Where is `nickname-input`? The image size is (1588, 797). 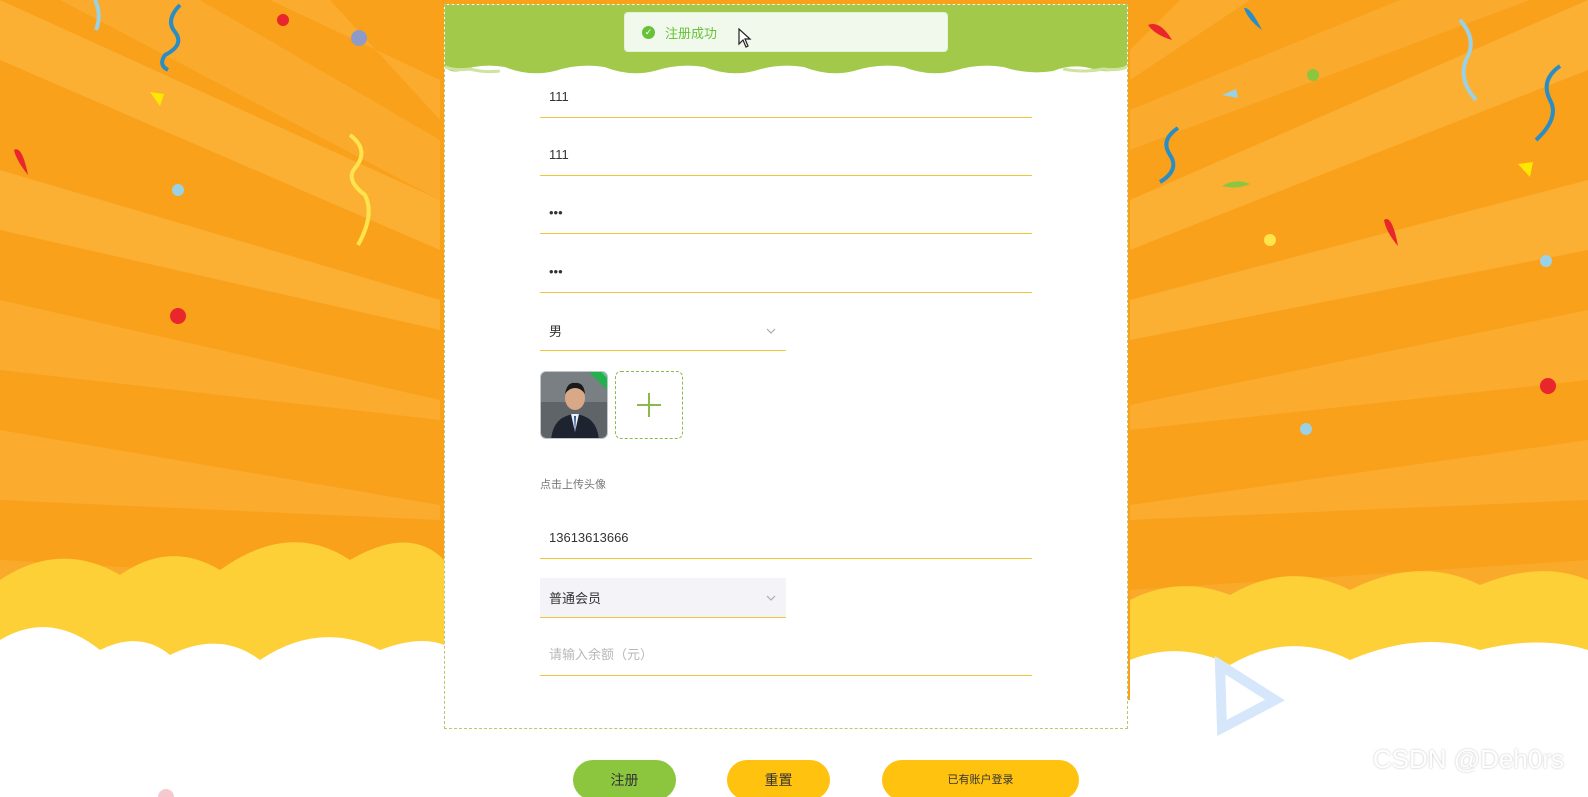 nickname-input is located at coordinates (786, 155).